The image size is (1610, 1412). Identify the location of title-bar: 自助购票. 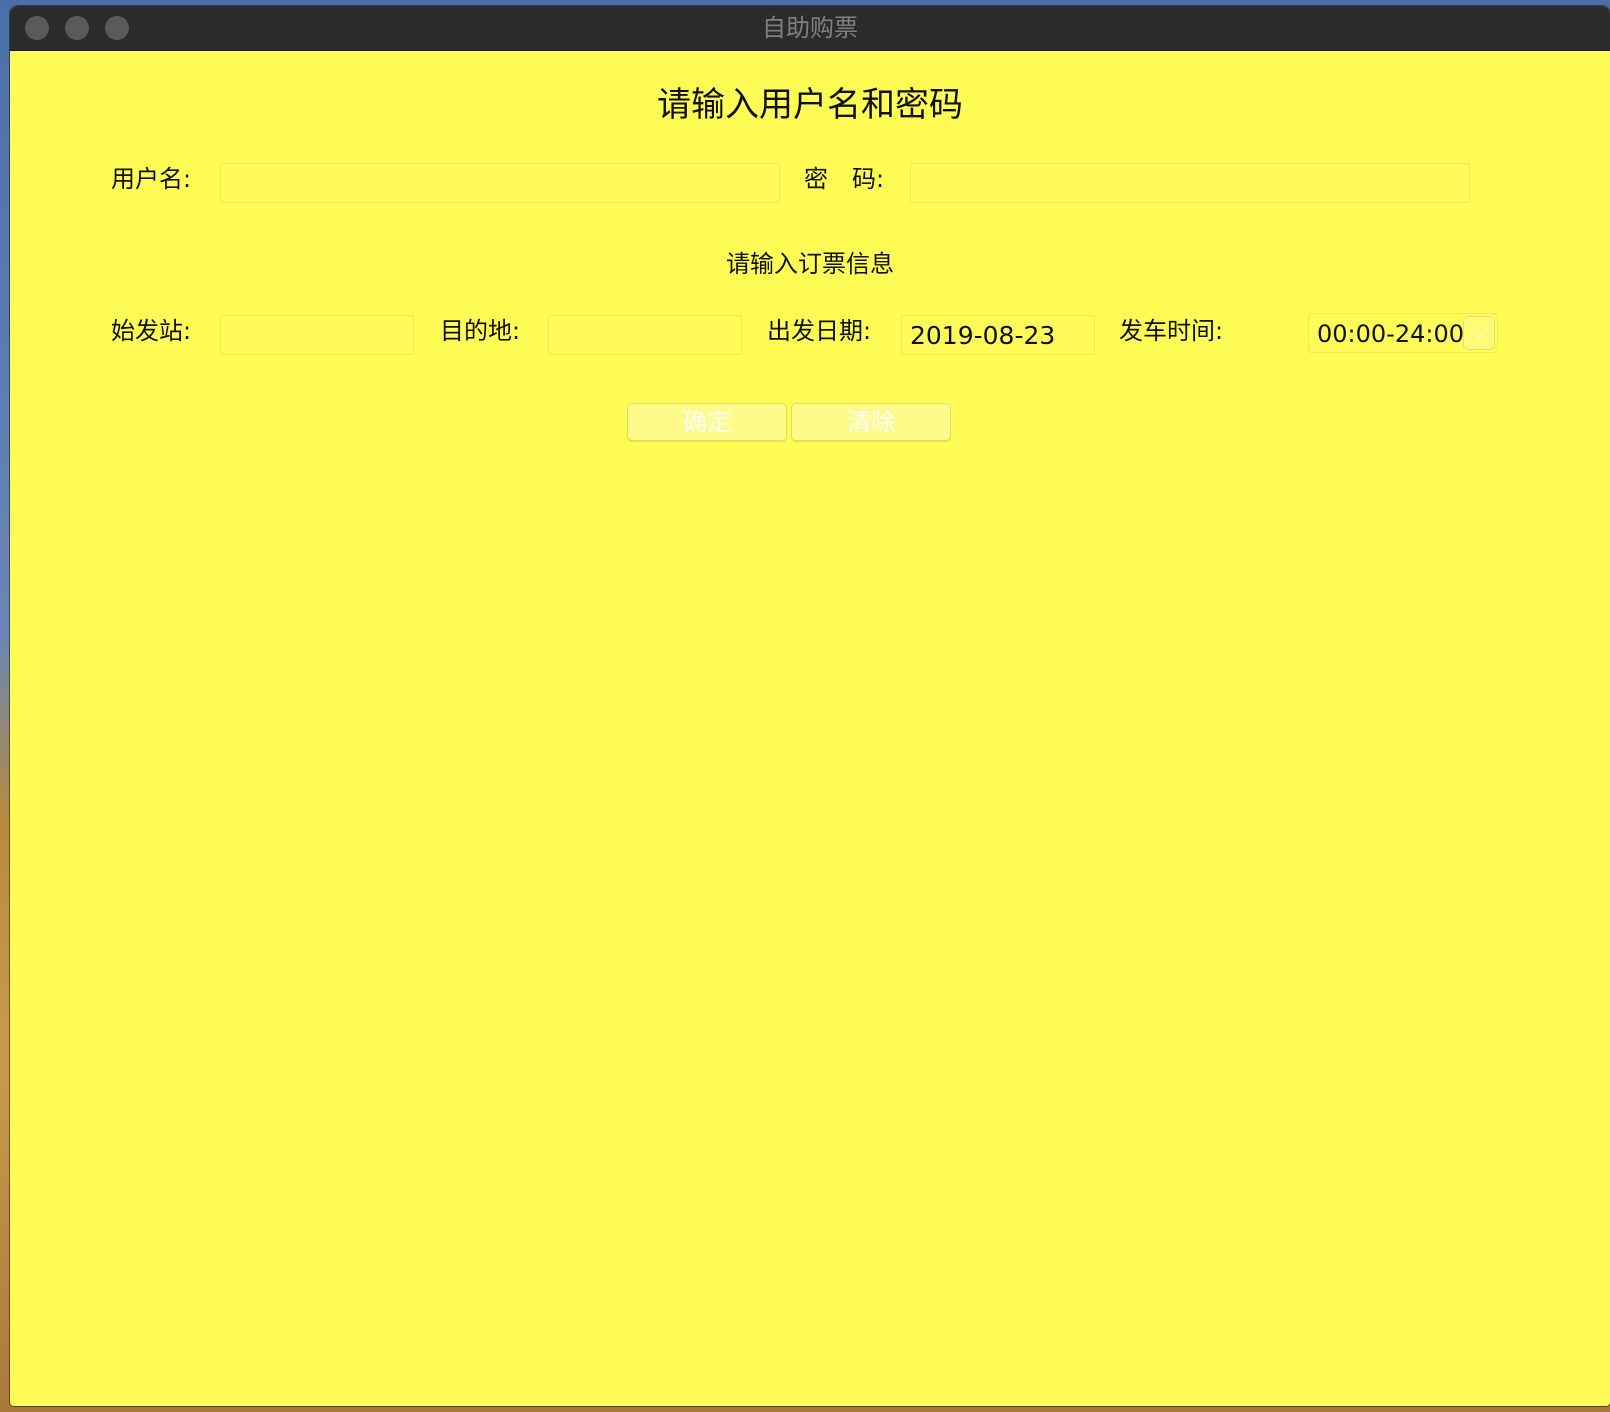
(810, 28).